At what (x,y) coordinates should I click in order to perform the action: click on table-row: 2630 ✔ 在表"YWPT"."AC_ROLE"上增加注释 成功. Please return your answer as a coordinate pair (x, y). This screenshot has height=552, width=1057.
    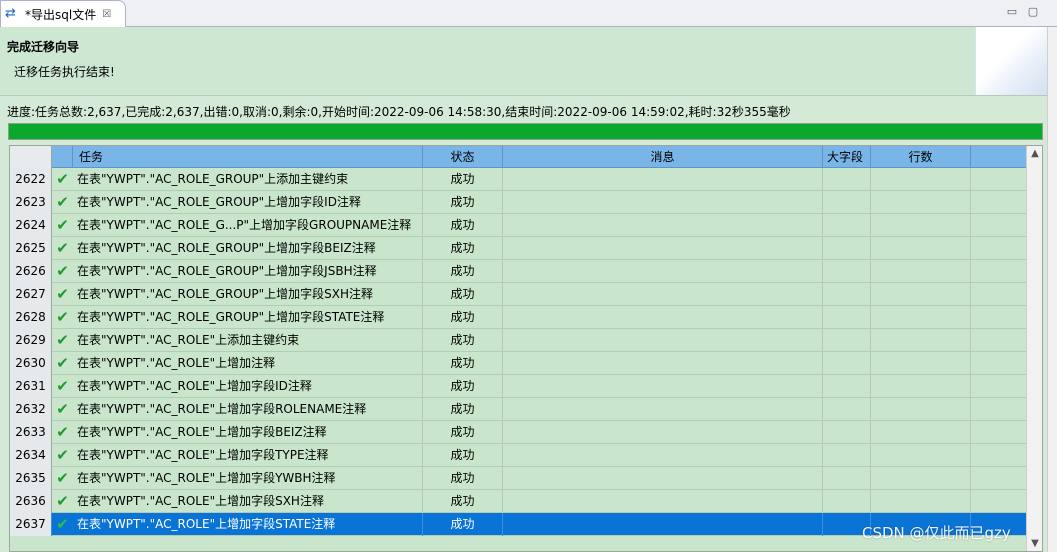
    Looking at the image, I should click on (518, 363).